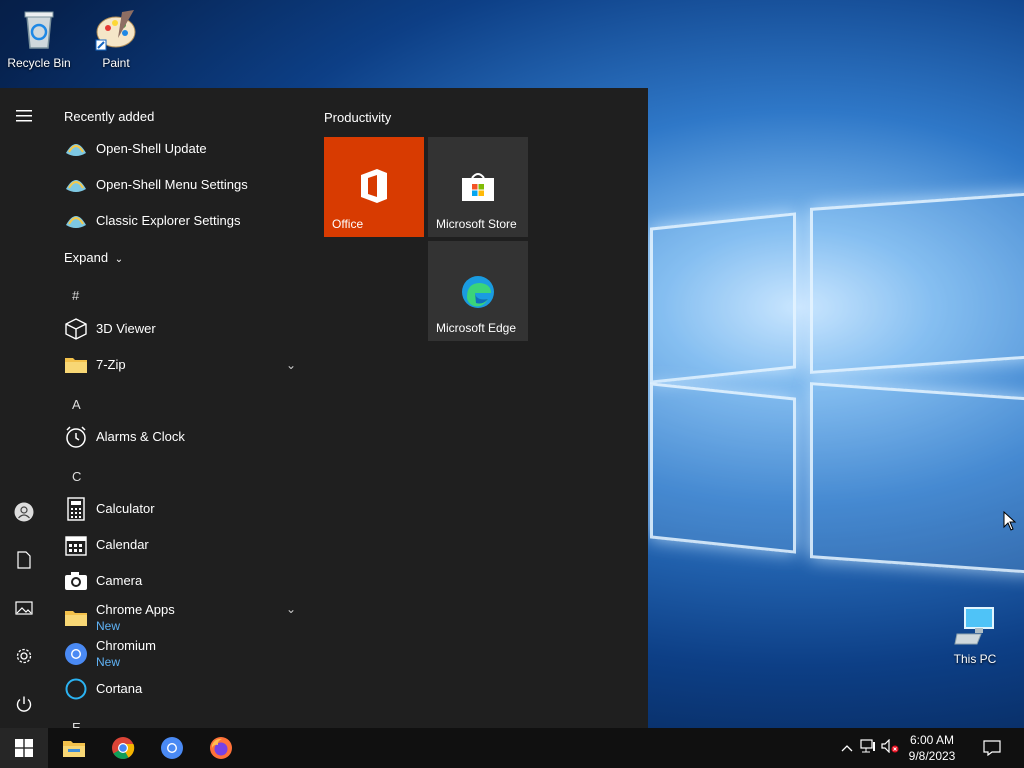 This screenshot has width=1024, height=768. What do you see at coordinates (975, 659) in the screenshot?
I see `desktop-icon-label: This PC` at bounding box center [975, 659].